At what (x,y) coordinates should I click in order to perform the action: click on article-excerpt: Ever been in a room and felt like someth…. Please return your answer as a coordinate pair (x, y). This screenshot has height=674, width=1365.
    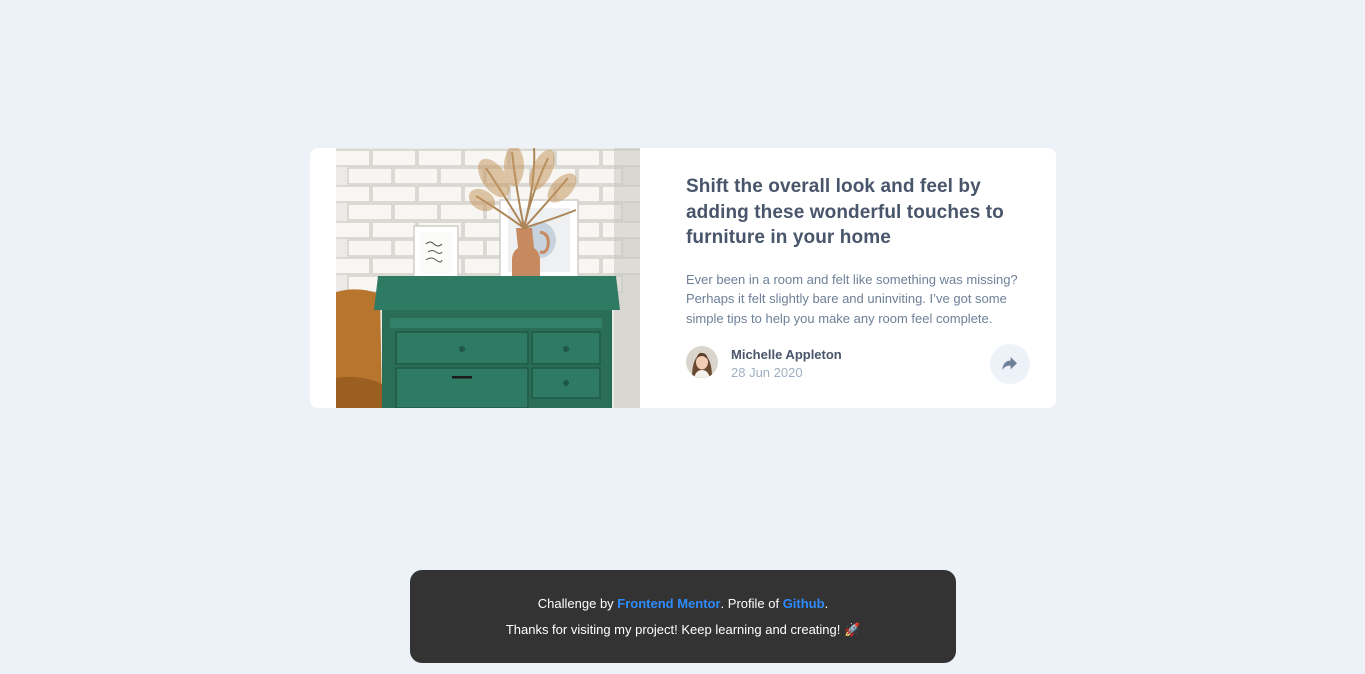
    Looking at the image, I should click on (852, 298).